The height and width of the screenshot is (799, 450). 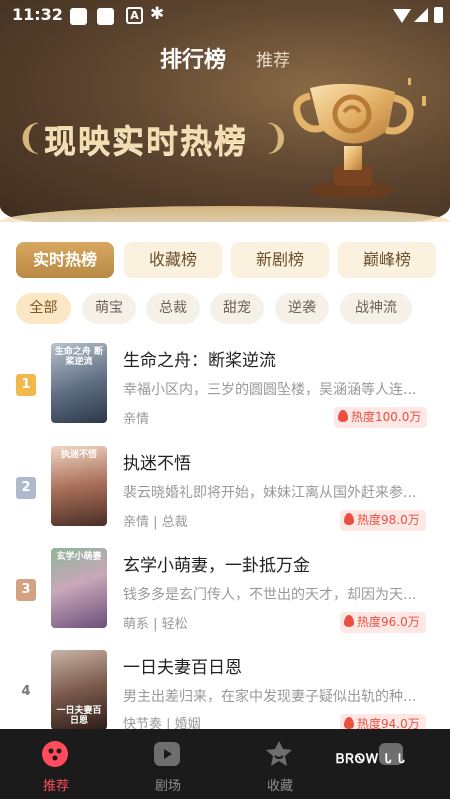 I want to click on recommend-icon, so click(x=55, y=754).